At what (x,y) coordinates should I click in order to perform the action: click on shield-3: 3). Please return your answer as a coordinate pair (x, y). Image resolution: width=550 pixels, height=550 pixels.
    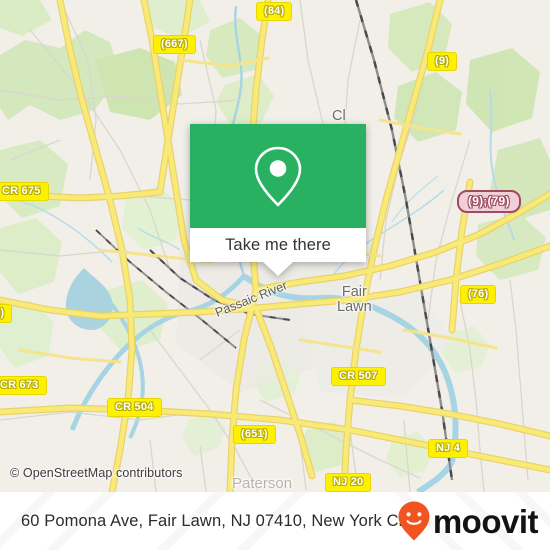
    Looking at the image, I should click on (6, 313).